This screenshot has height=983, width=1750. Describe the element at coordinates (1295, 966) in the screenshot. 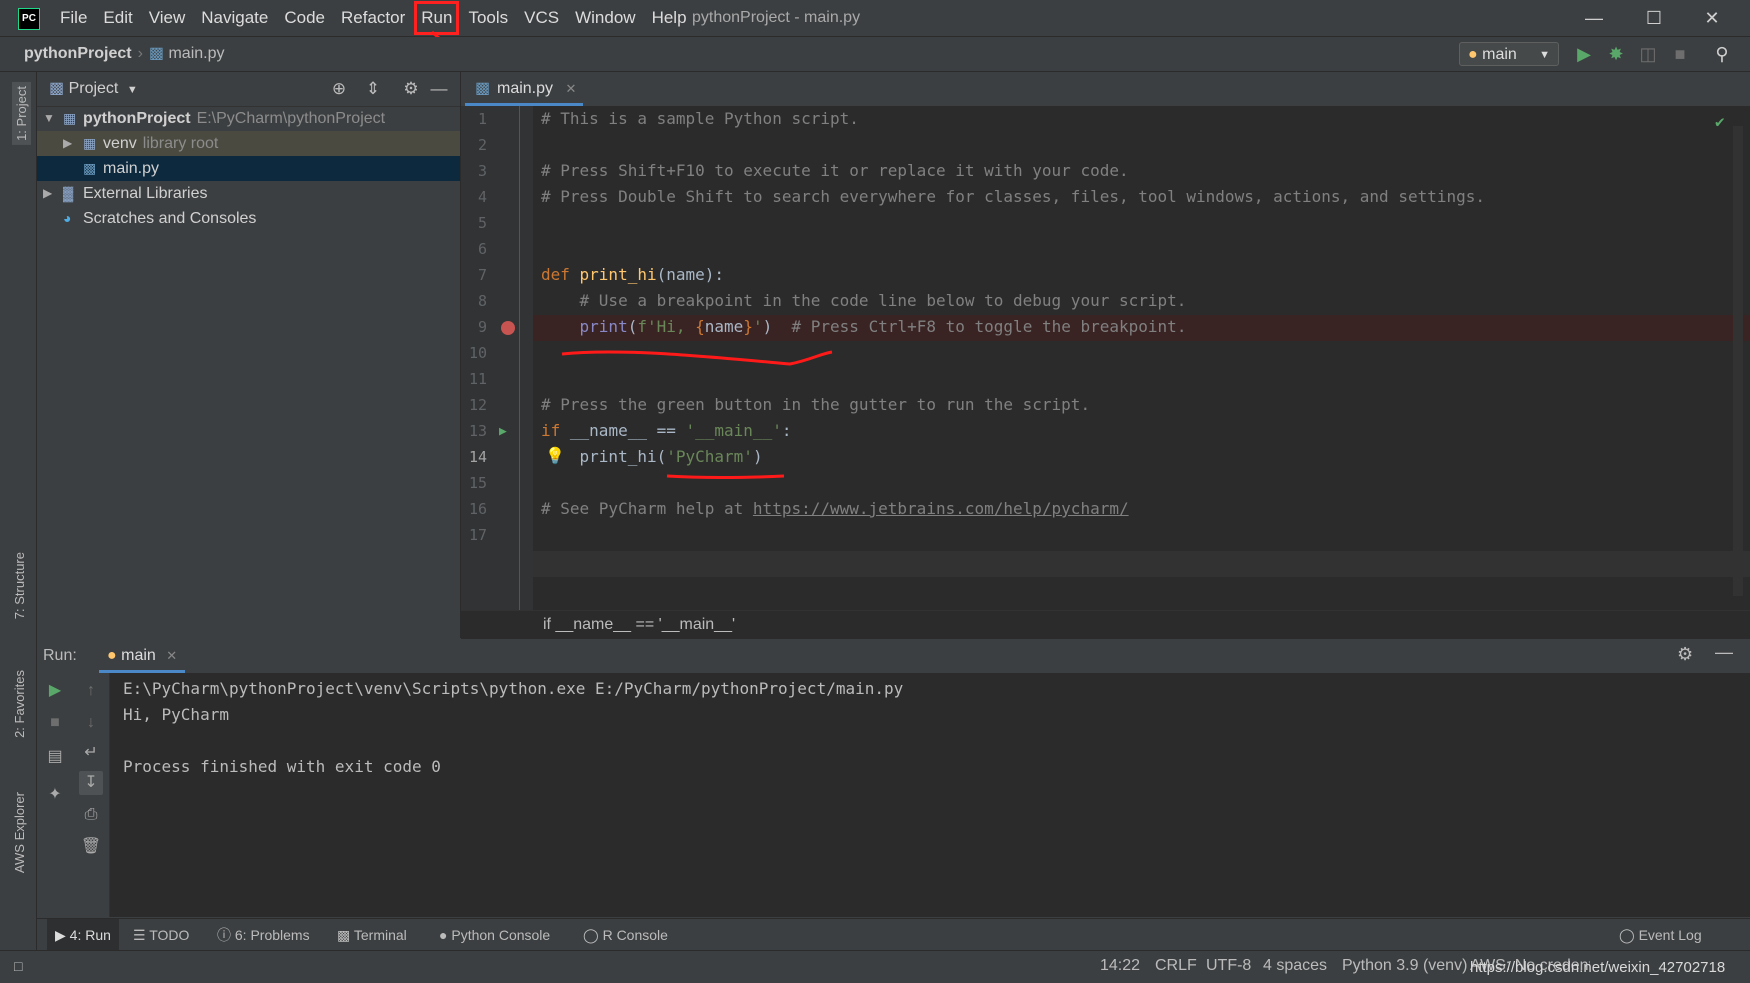

I see `indent-setting: 4 spaces` at that location.